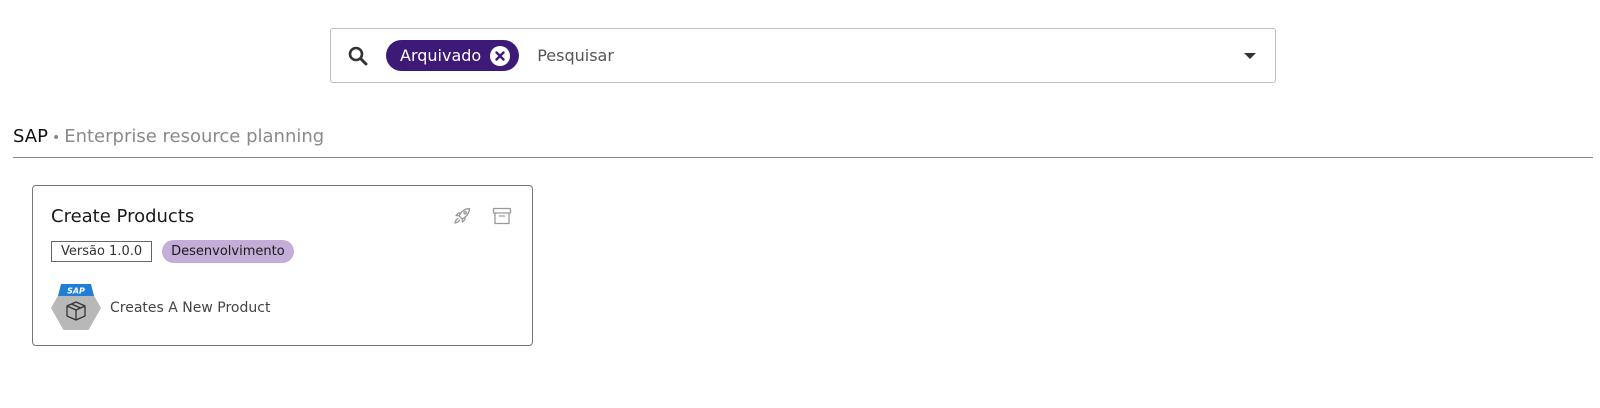 Image resolution: width=1600 pixels, height=408 pixels. I want to click on caret-down-icon, so click(1250, 55).